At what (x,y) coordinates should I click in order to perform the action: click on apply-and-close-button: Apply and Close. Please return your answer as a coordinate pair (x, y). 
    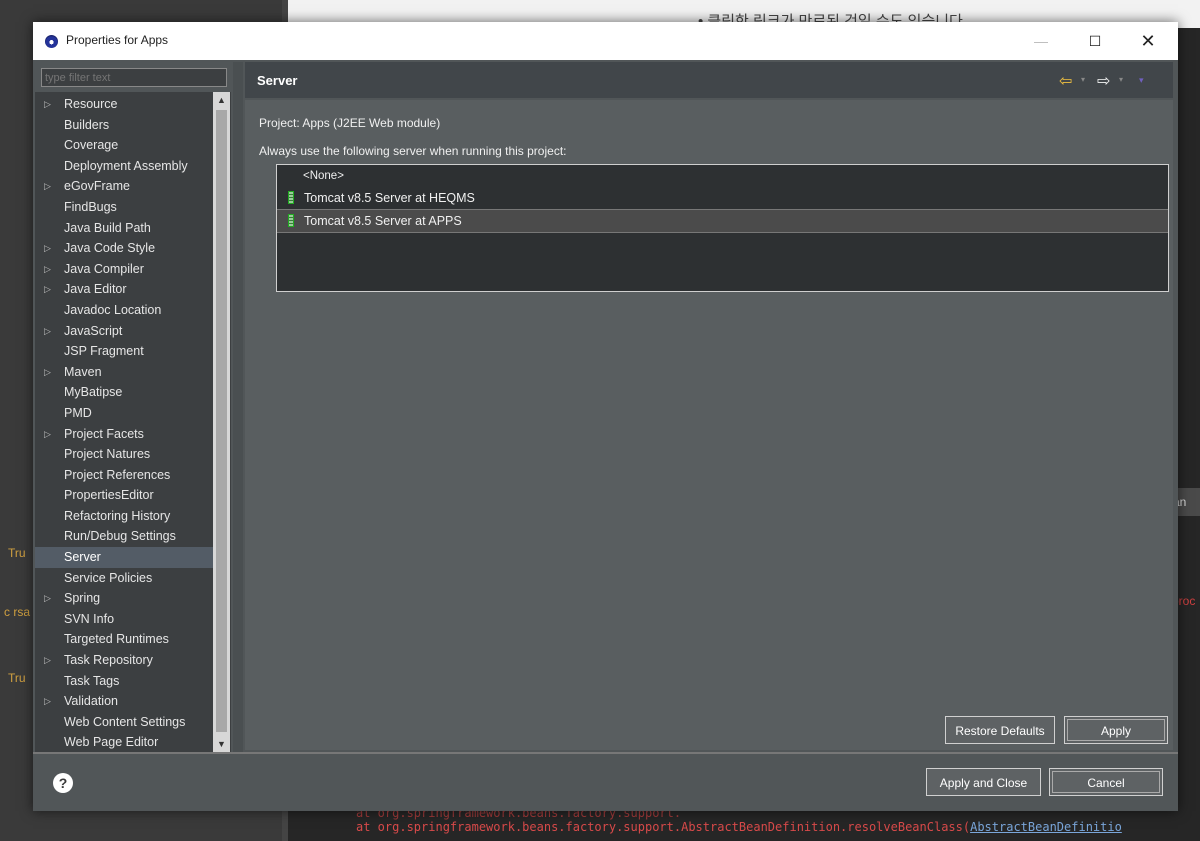
    Looking at the image, I should click on (983, 782).